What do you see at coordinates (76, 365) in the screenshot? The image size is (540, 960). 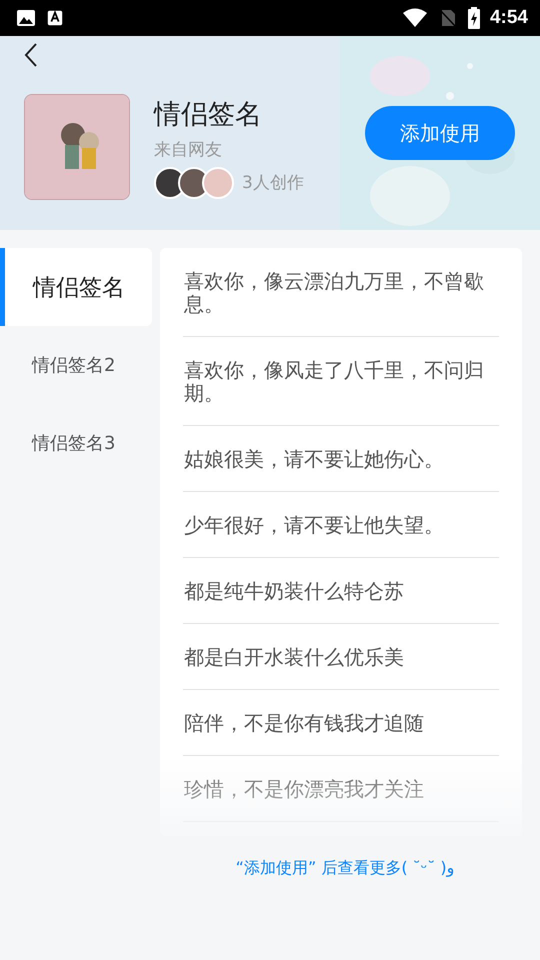 I see `category-tab: 情侣签名2` at bounding box center [76, 365].